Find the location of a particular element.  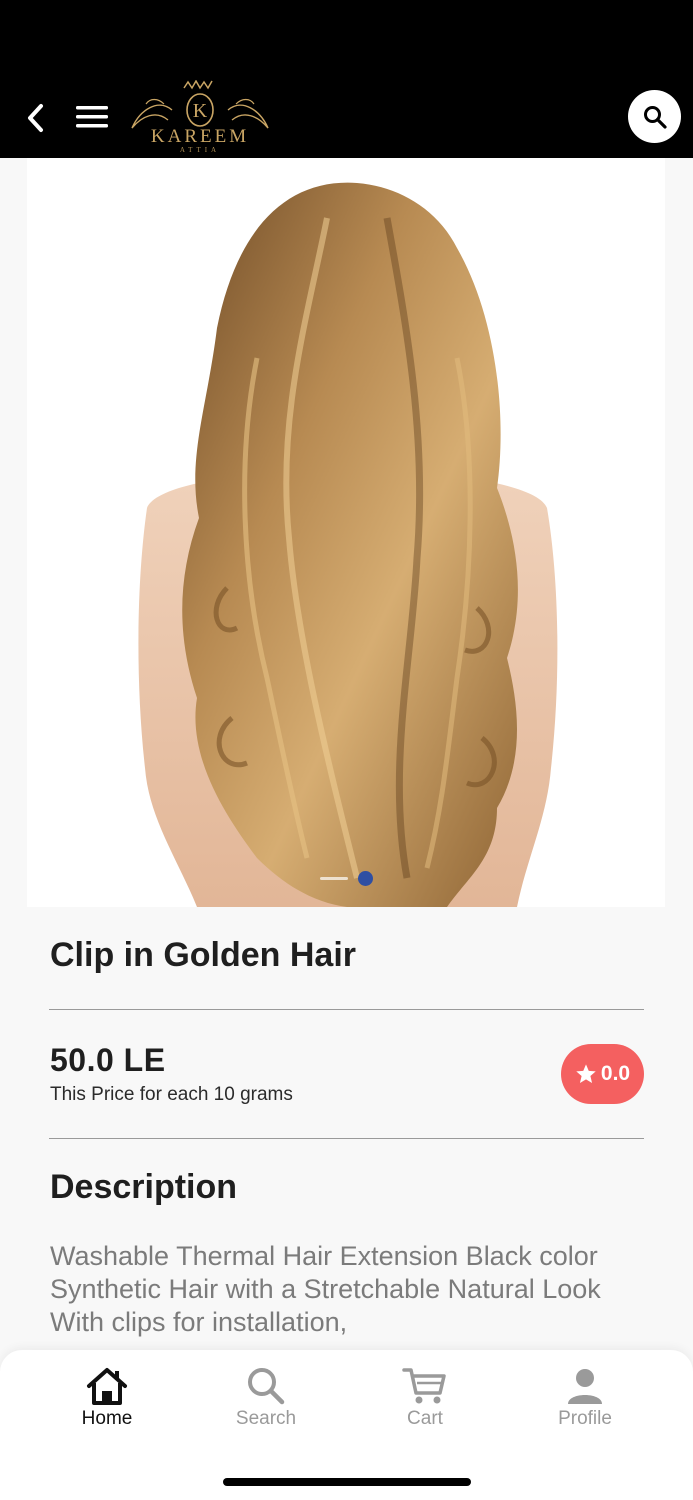

top-app-bar: K KAREEM ATTIA is located at coordinates (346, 79).